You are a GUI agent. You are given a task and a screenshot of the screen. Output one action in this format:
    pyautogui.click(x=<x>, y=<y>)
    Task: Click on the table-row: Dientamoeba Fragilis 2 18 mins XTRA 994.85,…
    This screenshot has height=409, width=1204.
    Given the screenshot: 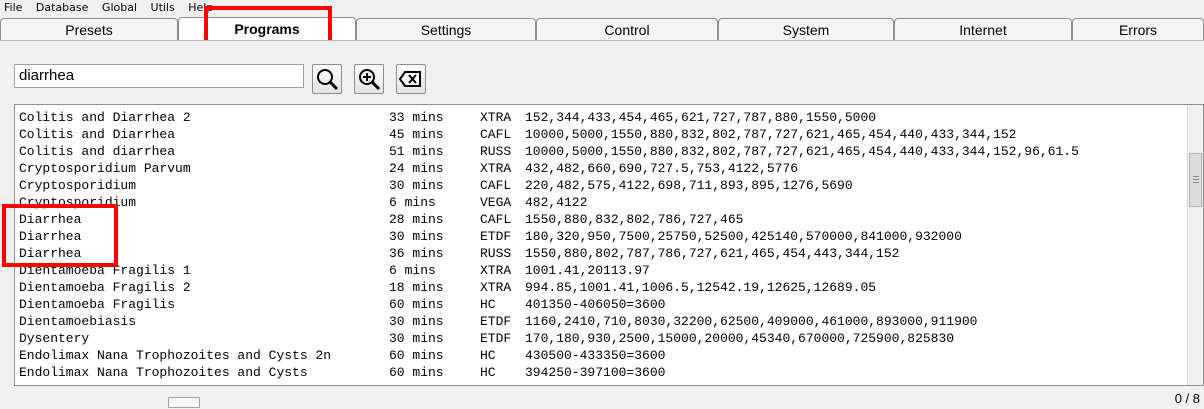 What is the action you would take?
    pyautogui.click(x=602, y=287)
    